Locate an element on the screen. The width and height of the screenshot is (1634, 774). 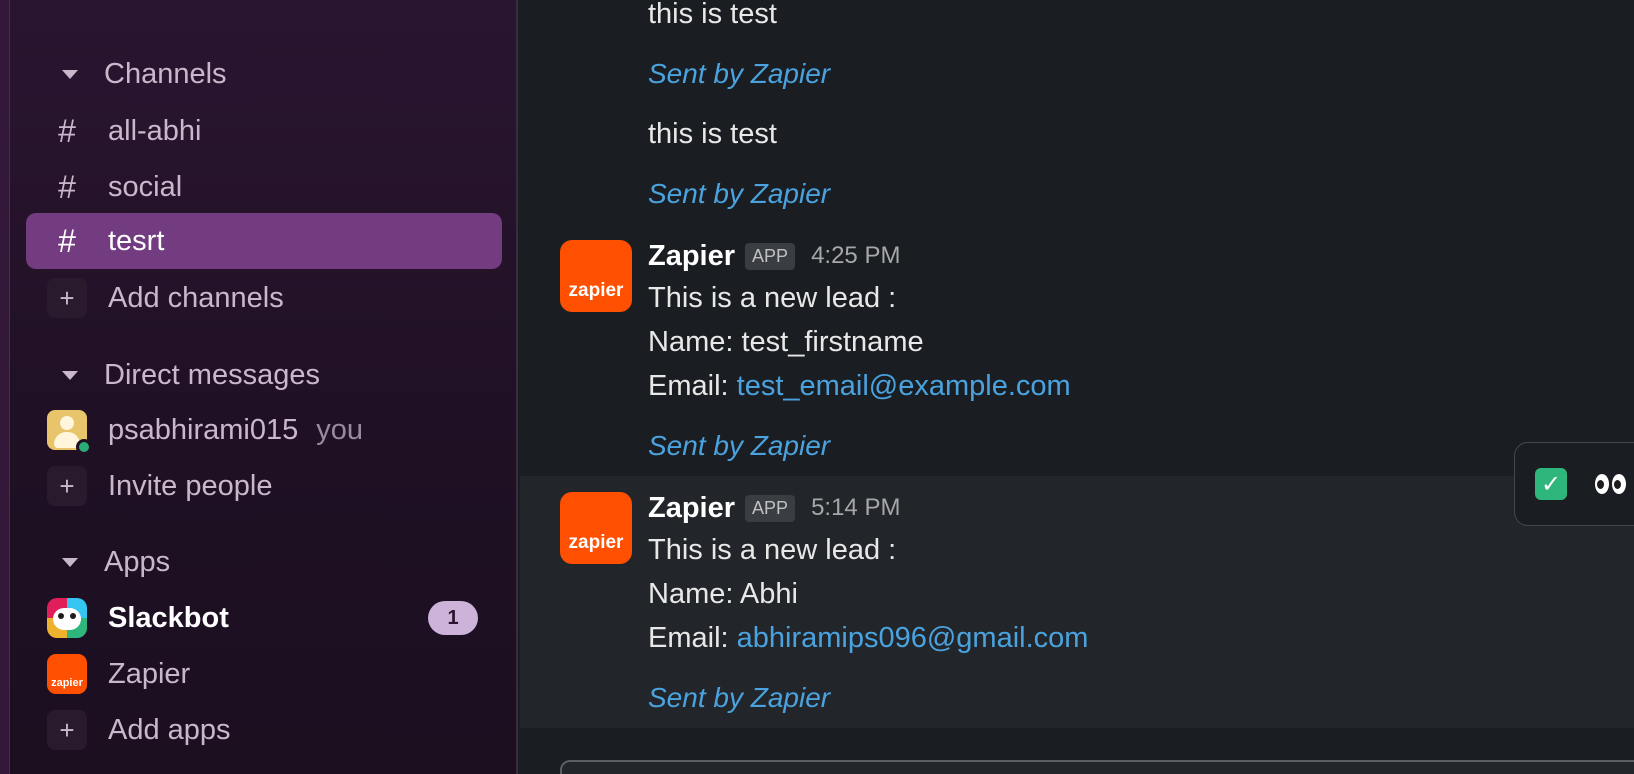
sidebar-item-all-abhi: # all-abhi is located at coordinates (264, 131).